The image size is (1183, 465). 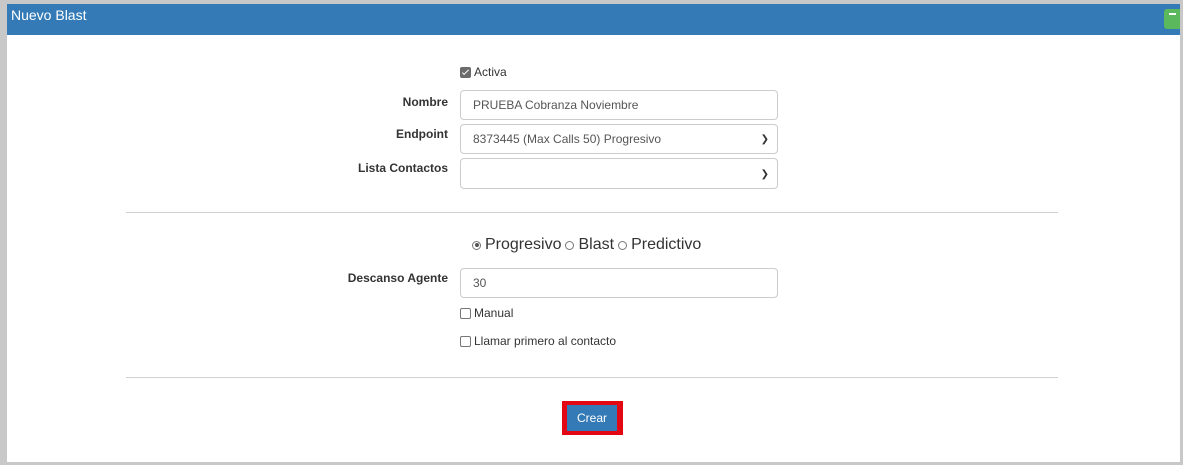 I want to click on llamar-primero-checkbox-row: Llamar primero al contacto, so click(x=538, y=341).